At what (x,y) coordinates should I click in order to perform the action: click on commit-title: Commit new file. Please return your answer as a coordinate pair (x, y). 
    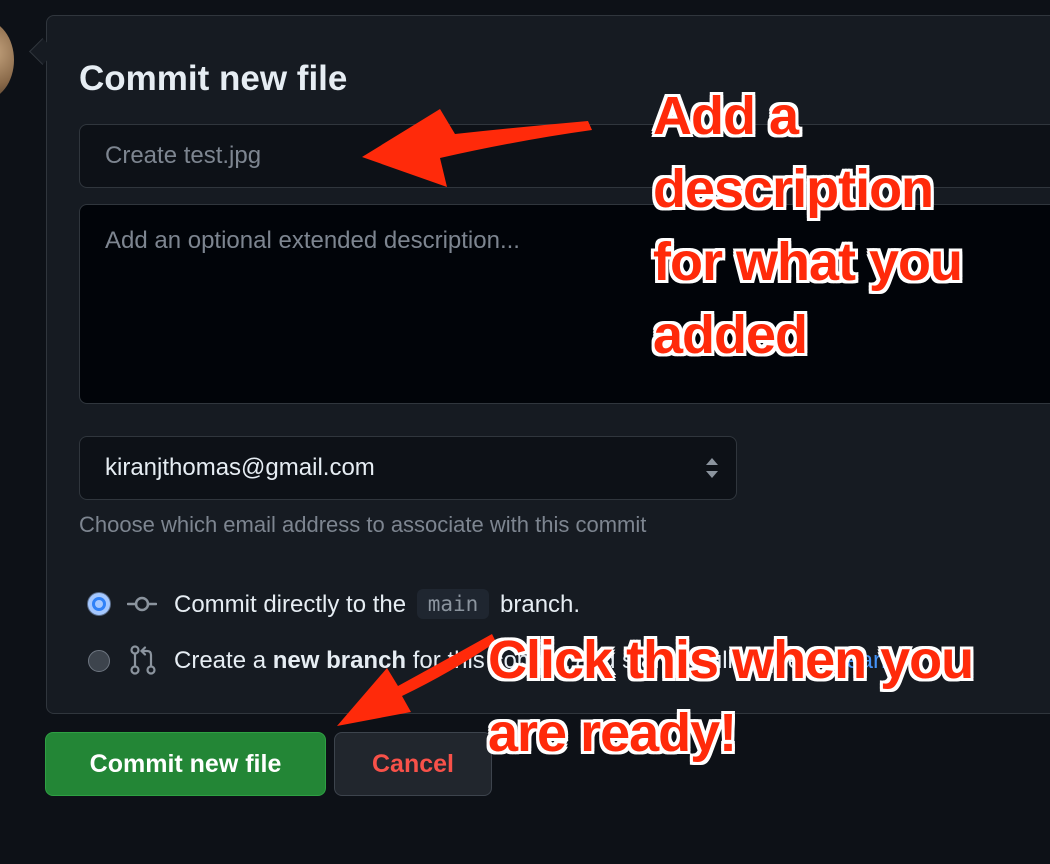
    Looking at the image, I should click on (213, 78).